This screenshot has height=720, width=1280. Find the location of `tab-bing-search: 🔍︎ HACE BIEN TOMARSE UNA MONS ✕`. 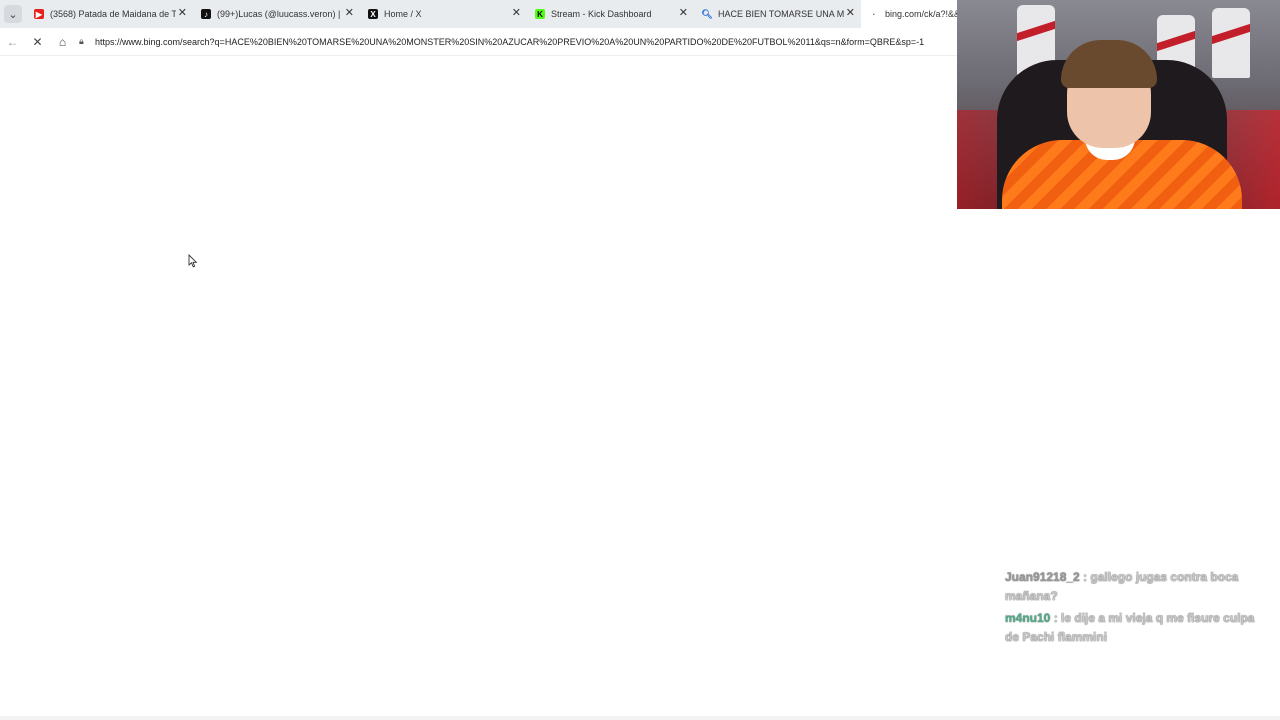

tab-bing-search: 🔍︎ HACE BIEN TOMARSE UNA MONS ✕ is located at coordinates (777, 14).